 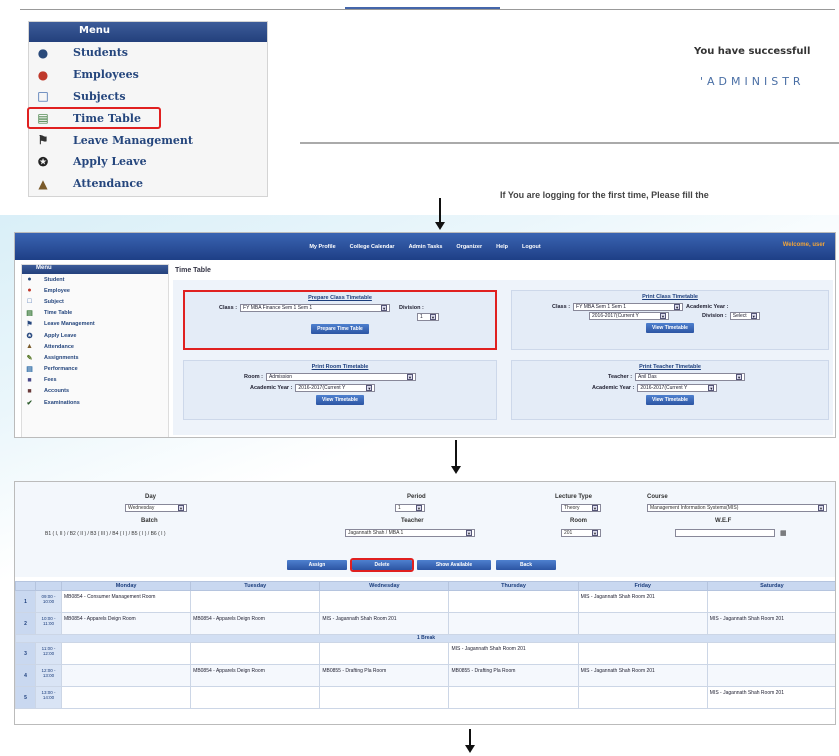 What do you see at coordinates (581, 533) in the screenshot?
I see `room-select: 201 ▼` at bounding box center [581, 533].